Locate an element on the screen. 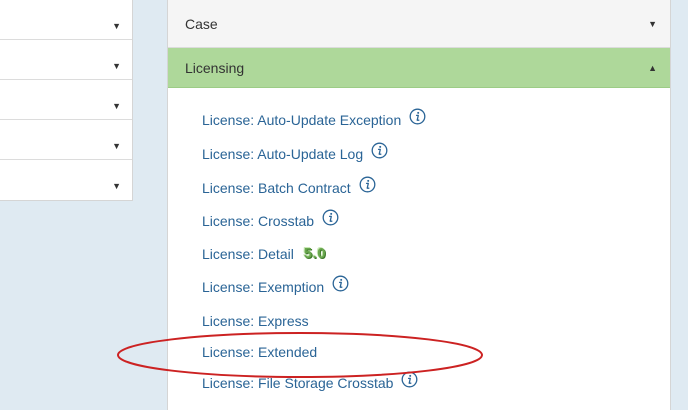  license-detail-link: License: Detail is located at coordinates (248, 254).